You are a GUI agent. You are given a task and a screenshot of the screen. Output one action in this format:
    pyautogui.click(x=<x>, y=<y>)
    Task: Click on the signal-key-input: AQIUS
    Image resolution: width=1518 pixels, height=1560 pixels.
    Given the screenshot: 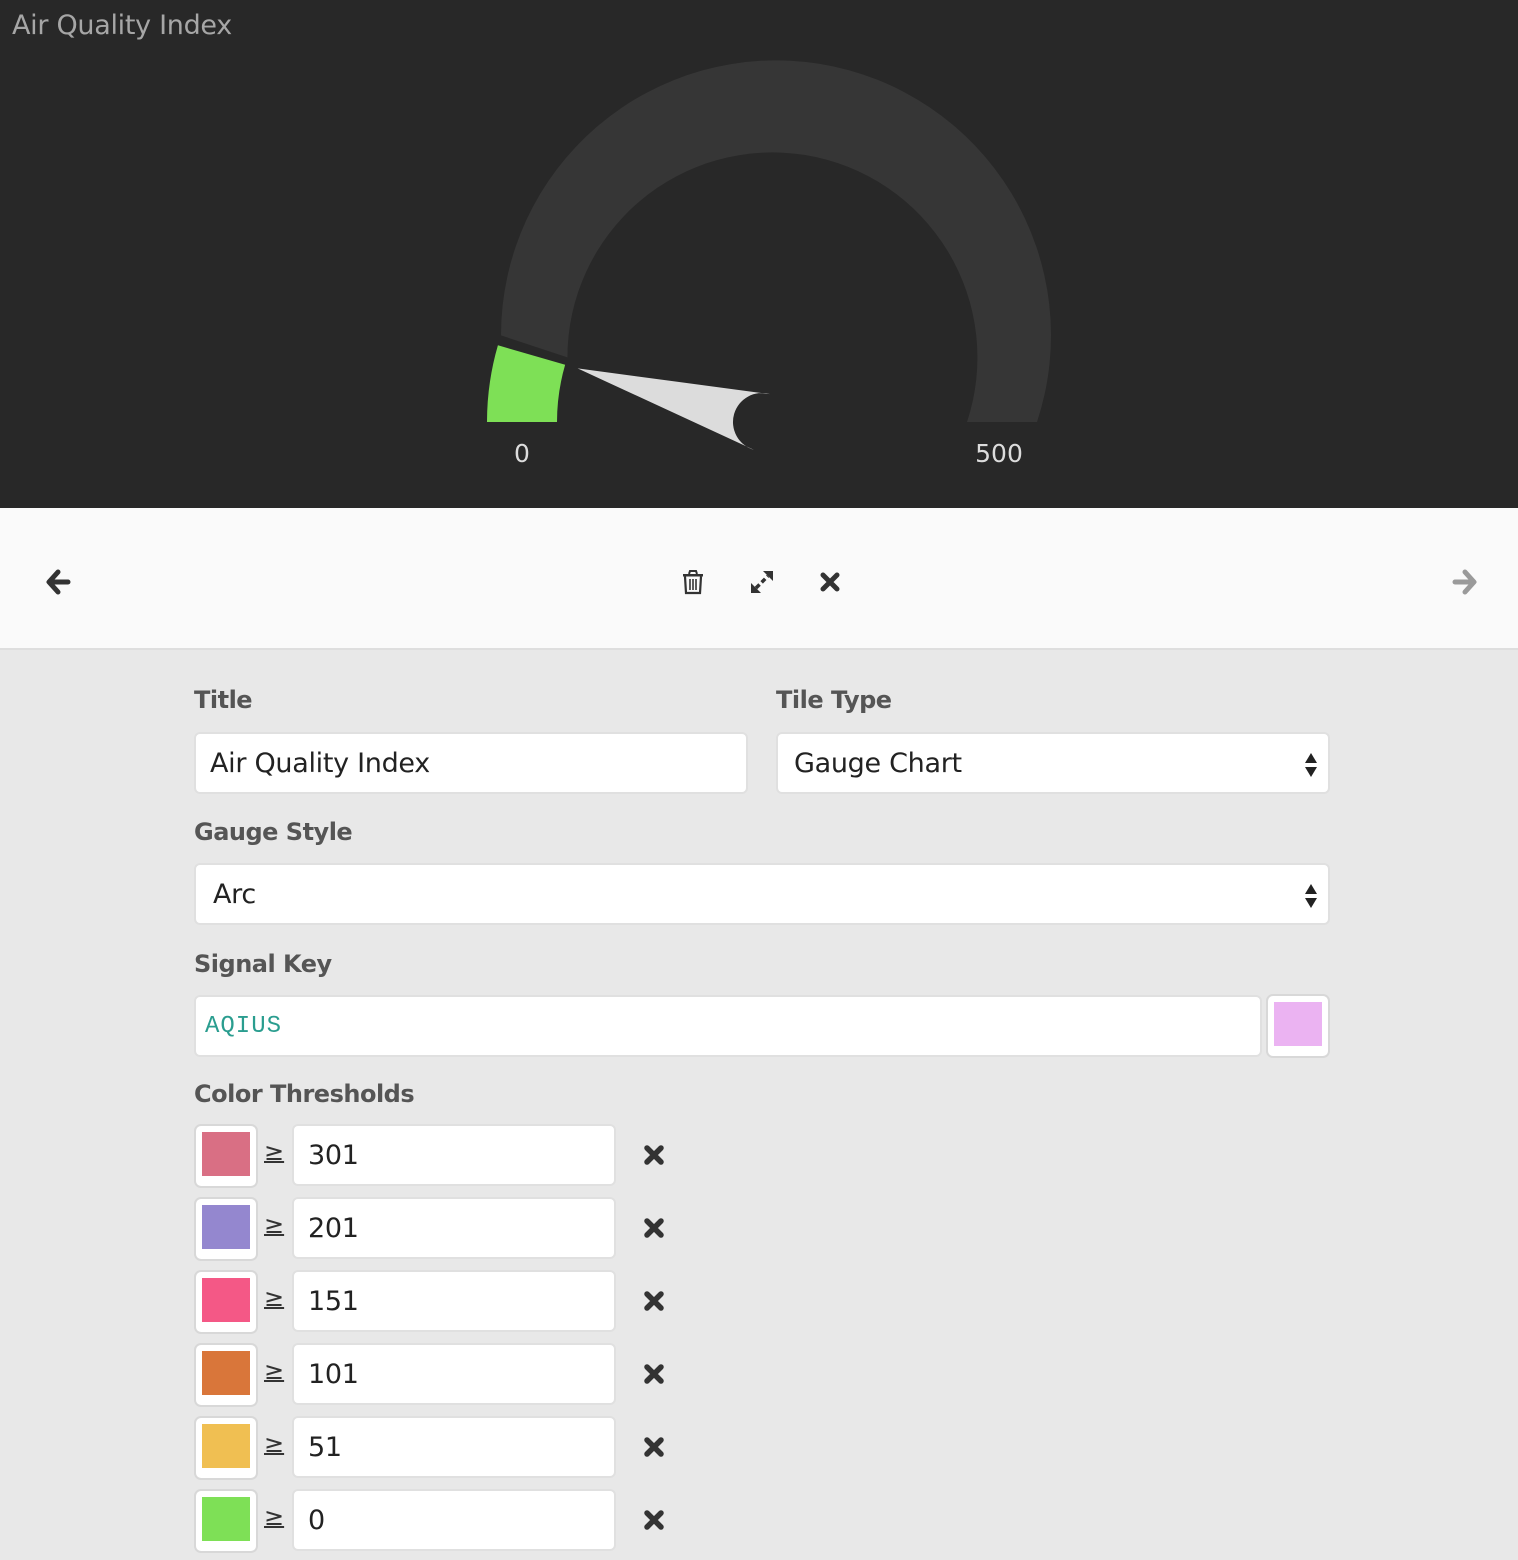 What is the action you would take?
    pyautogui.click(x=728, y=1026)
    